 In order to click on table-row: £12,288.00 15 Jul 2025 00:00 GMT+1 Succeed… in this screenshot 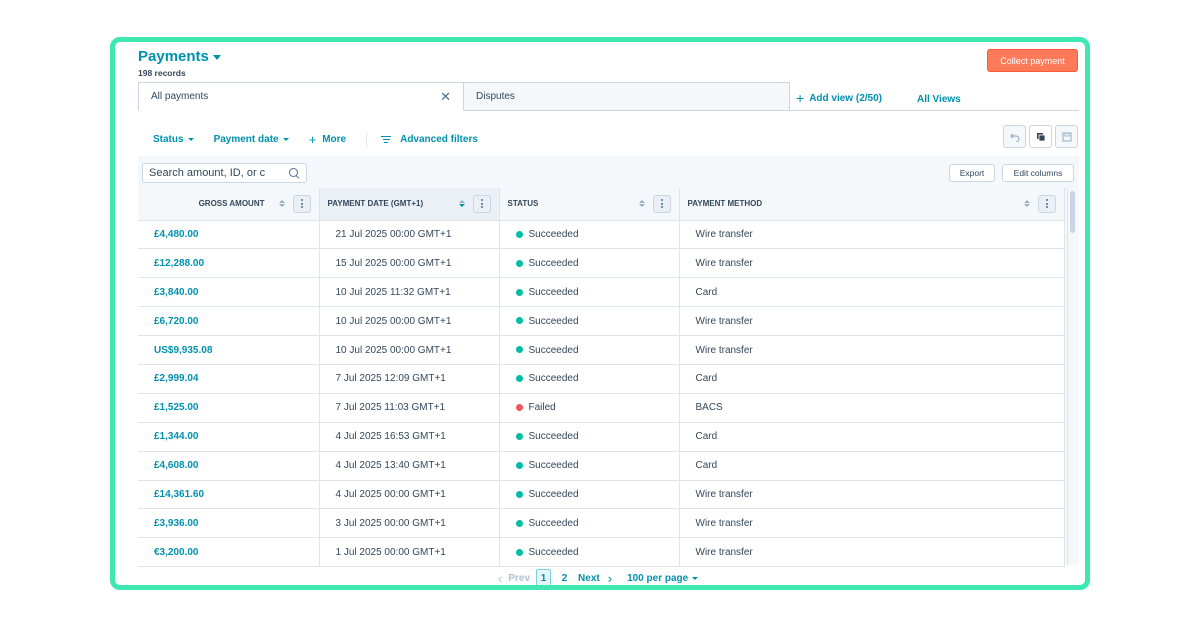, I will do `click(601, 263)`.